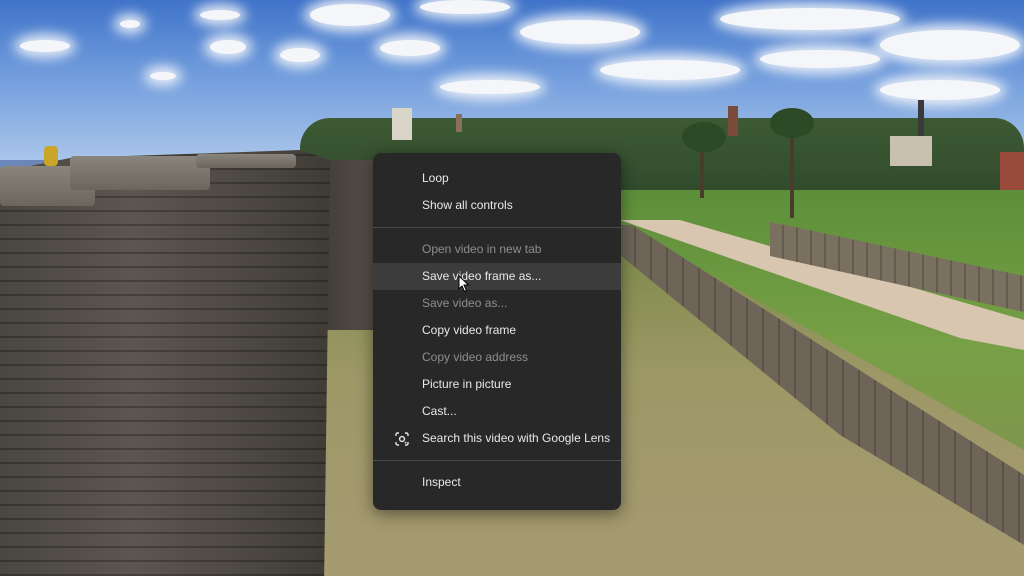 This screenshot has height=576, width=1024. Describe the element at coordinates (516, 438) in the screenshot. I see `menu-item-label: Search this video with Google Lens` at that location.